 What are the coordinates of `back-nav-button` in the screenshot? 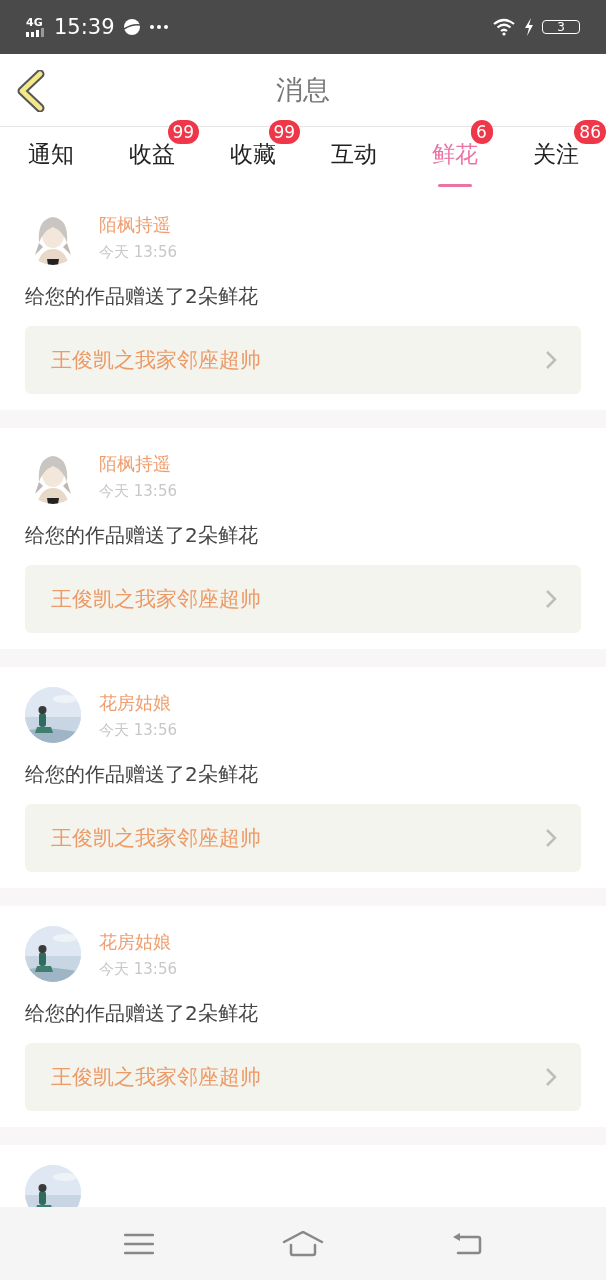 It's located at (467, 1243).